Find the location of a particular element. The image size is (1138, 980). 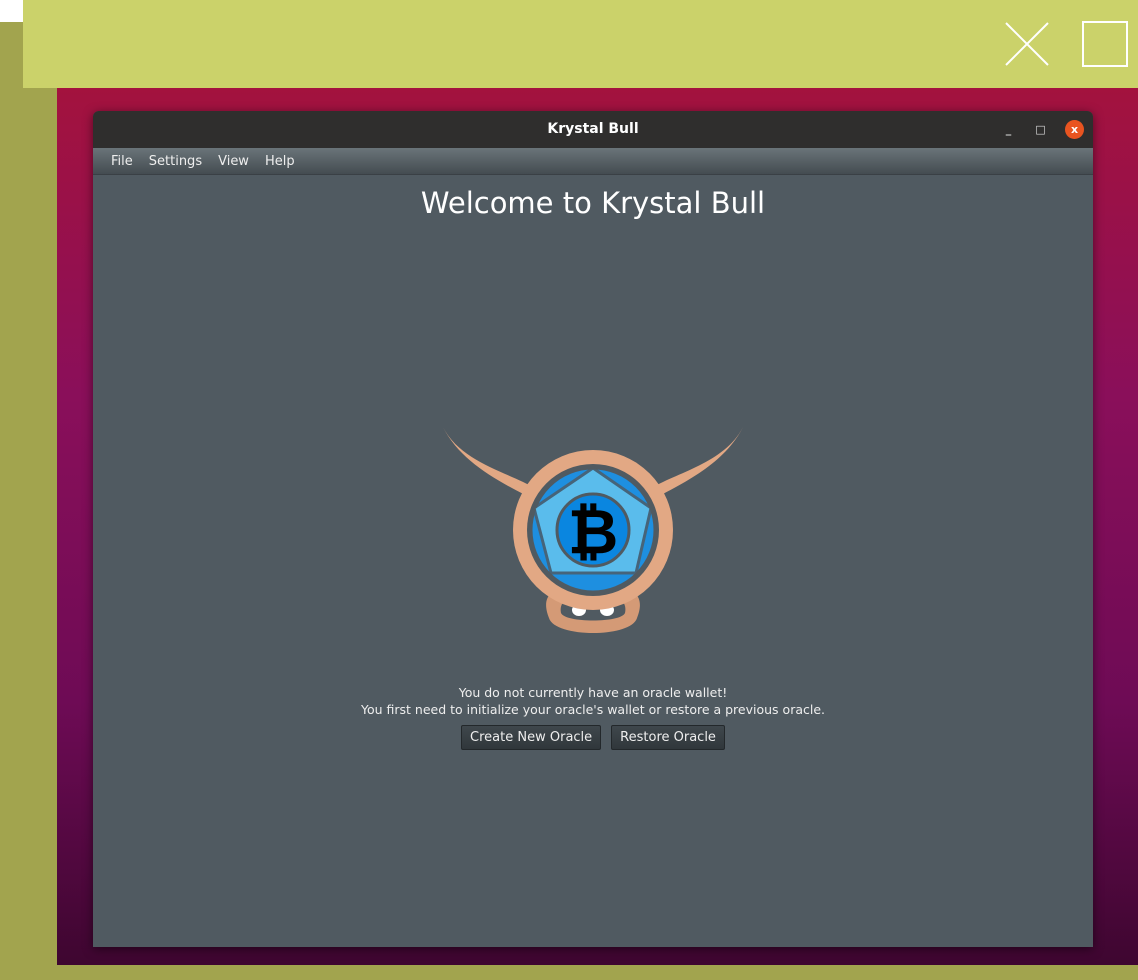

window-title: Krystal Bull is located at coordinates (593, 129).